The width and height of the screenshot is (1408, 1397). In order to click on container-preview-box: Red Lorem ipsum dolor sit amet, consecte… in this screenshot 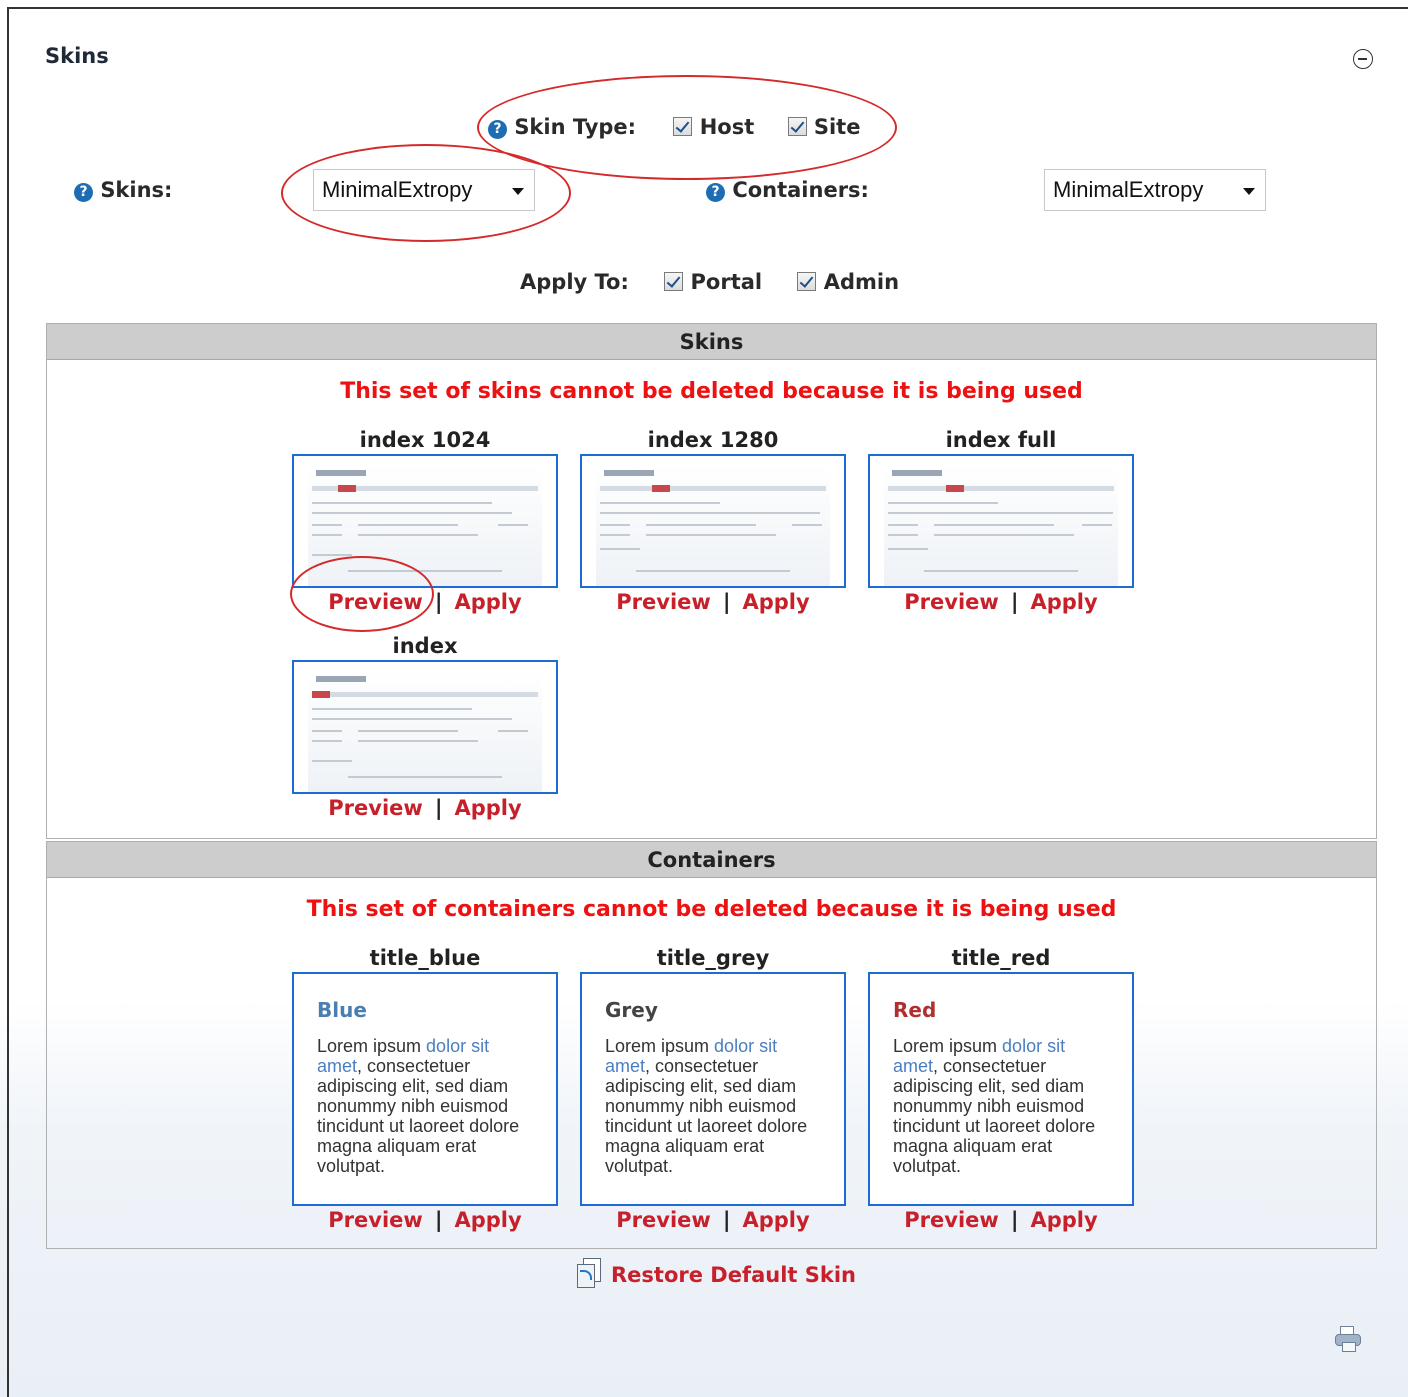, I will do `click(1001, 1089)`.